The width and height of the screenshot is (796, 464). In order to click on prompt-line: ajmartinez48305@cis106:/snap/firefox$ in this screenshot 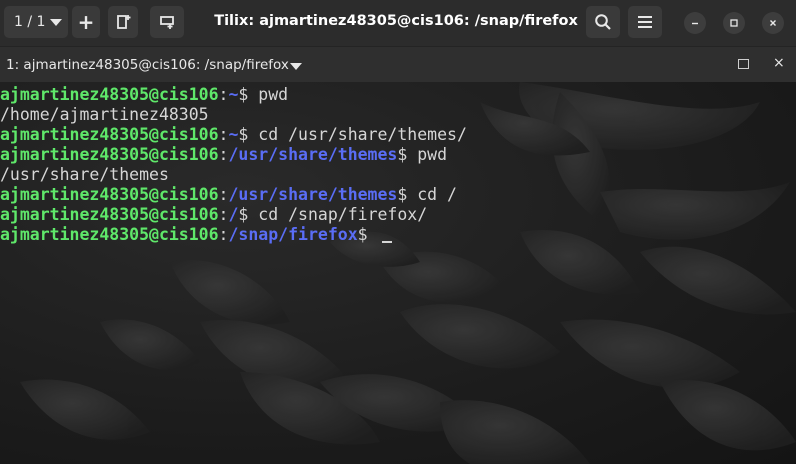, I will do `click(196, 235)`.